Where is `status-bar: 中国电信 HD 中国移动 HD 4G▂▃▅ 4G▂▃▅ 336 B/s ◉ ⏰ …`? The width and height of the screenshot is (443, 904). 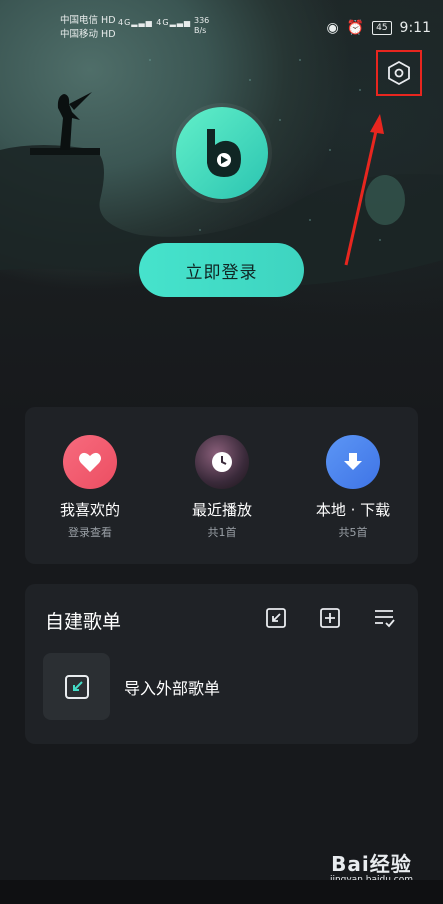 status-bar: 中国电信 HD 中国移动 HD 4G▂▃▅ 4G▂▃▅ 336 B/s ◉ ⏰ … is located at coordinates (221, 28).